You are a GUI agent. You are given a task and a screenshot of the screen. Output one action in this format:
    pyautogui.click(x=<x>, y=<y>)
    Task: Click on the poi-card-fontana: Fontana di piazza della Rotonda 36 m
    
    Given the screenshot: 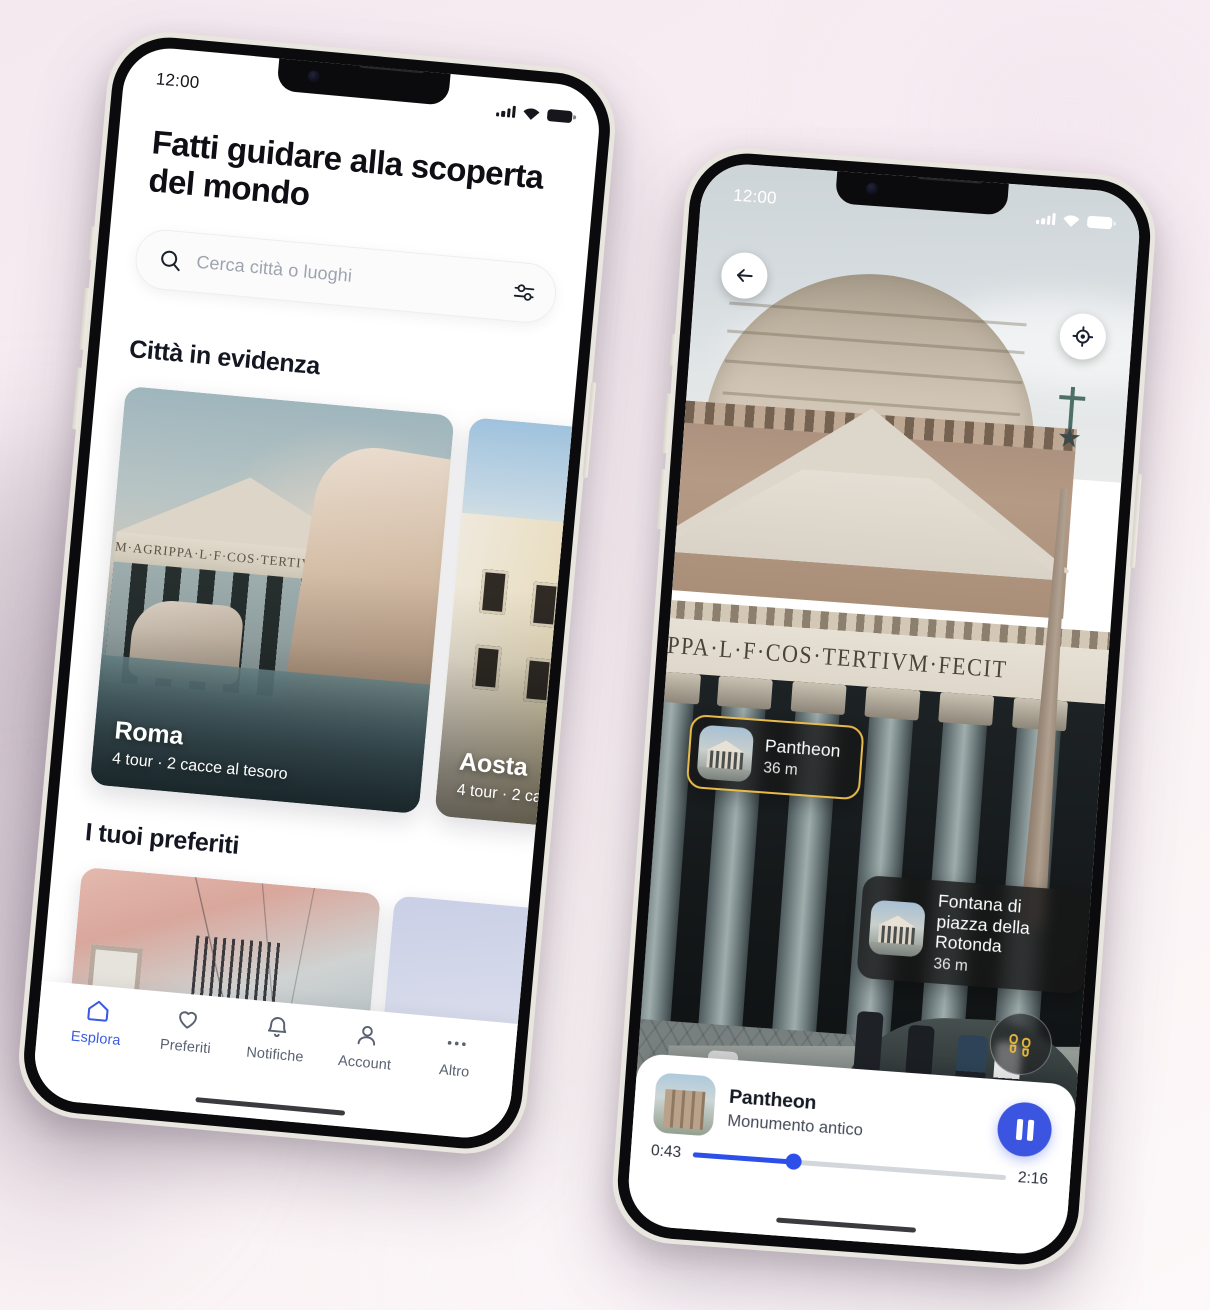 What is the action you would take?
    pyautogui.click(x=974, y=934)
    